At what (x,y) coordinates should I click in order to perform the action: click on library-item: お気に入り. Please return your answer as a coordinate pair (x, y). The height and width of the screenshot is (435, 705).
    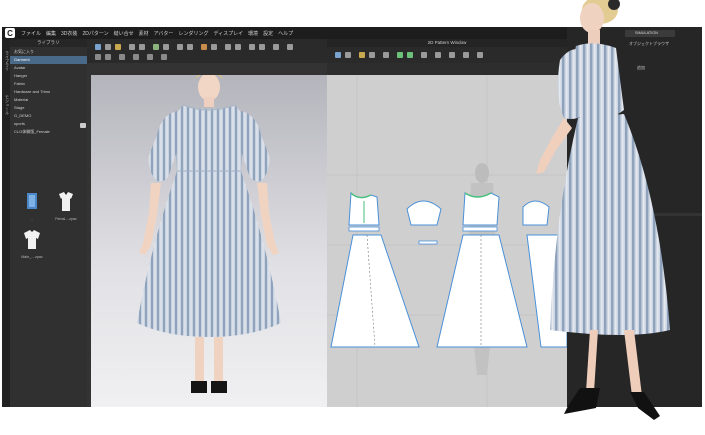
    Looking at the image, I should click on (48, 52).